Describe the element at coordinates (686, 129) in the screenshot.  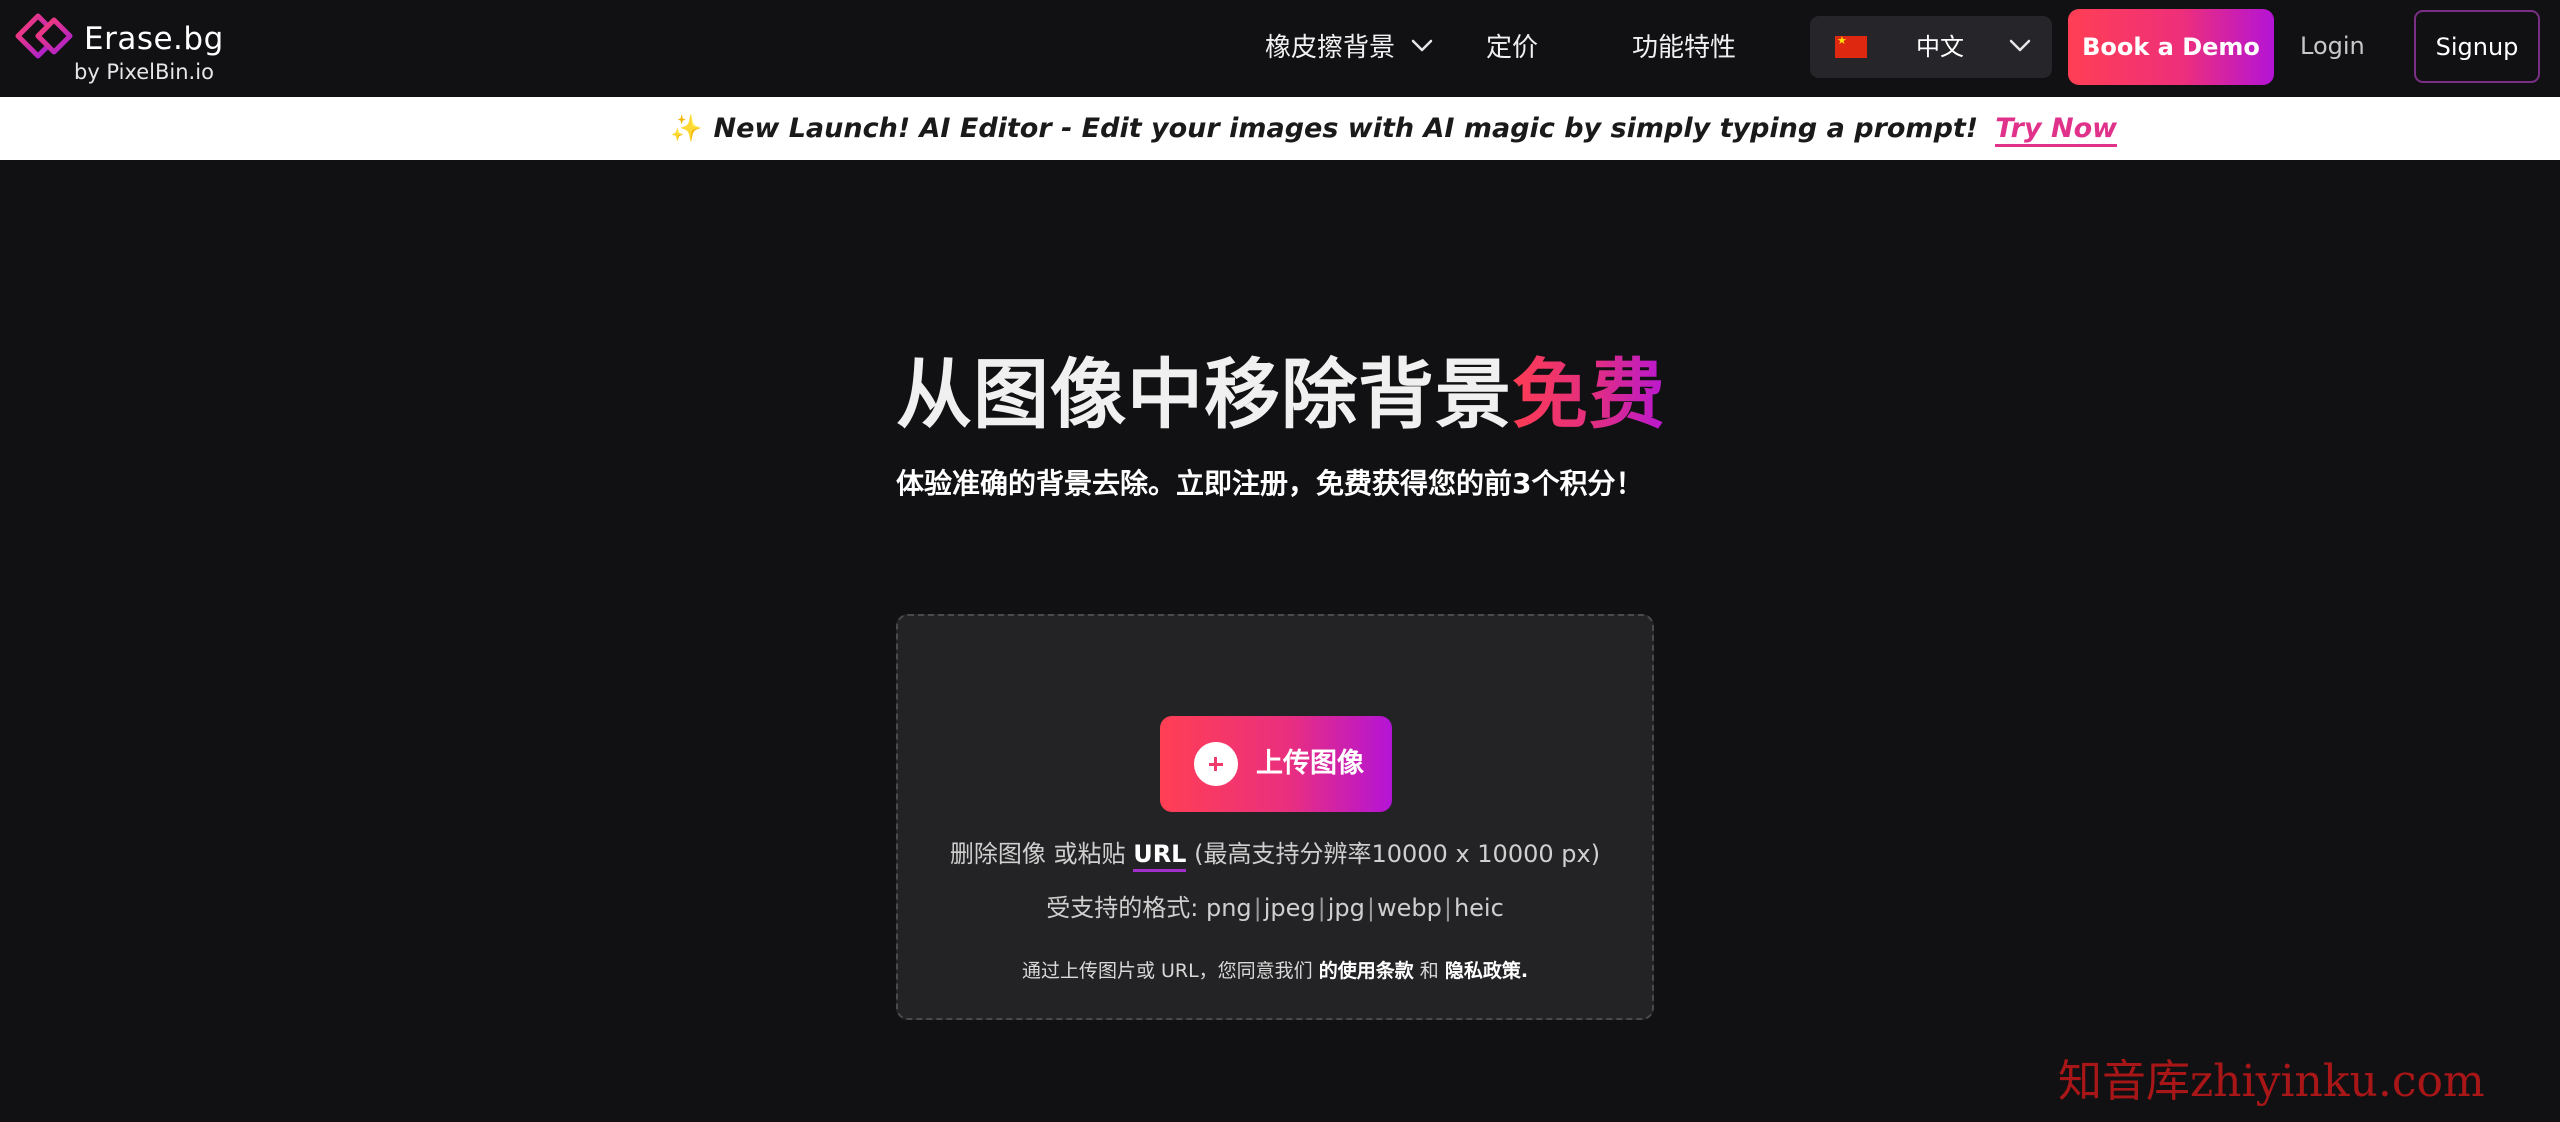
I see `sparkles-icon: ✨` at that location.